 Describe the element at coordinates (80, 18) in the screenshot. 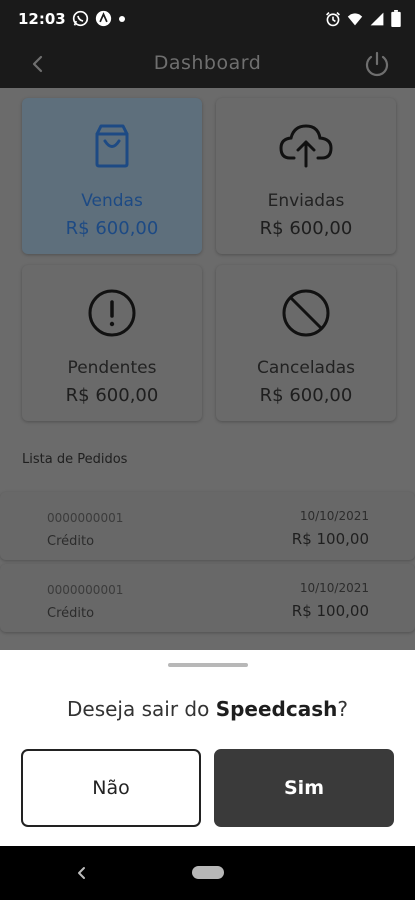

I see `whatsapp-icon` at that location.